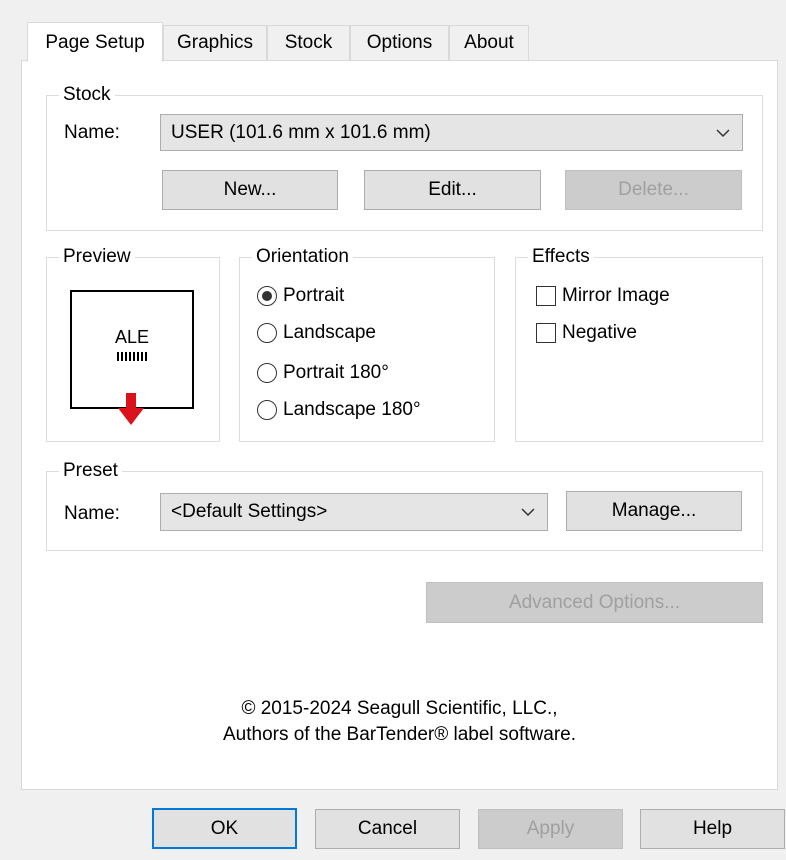 The height and width of the screenshot is (860, 786). What do you see at coordinates (97, 257) in the screenshot?
I see `preview-legend: Preview` at bounding box center [97, 257].